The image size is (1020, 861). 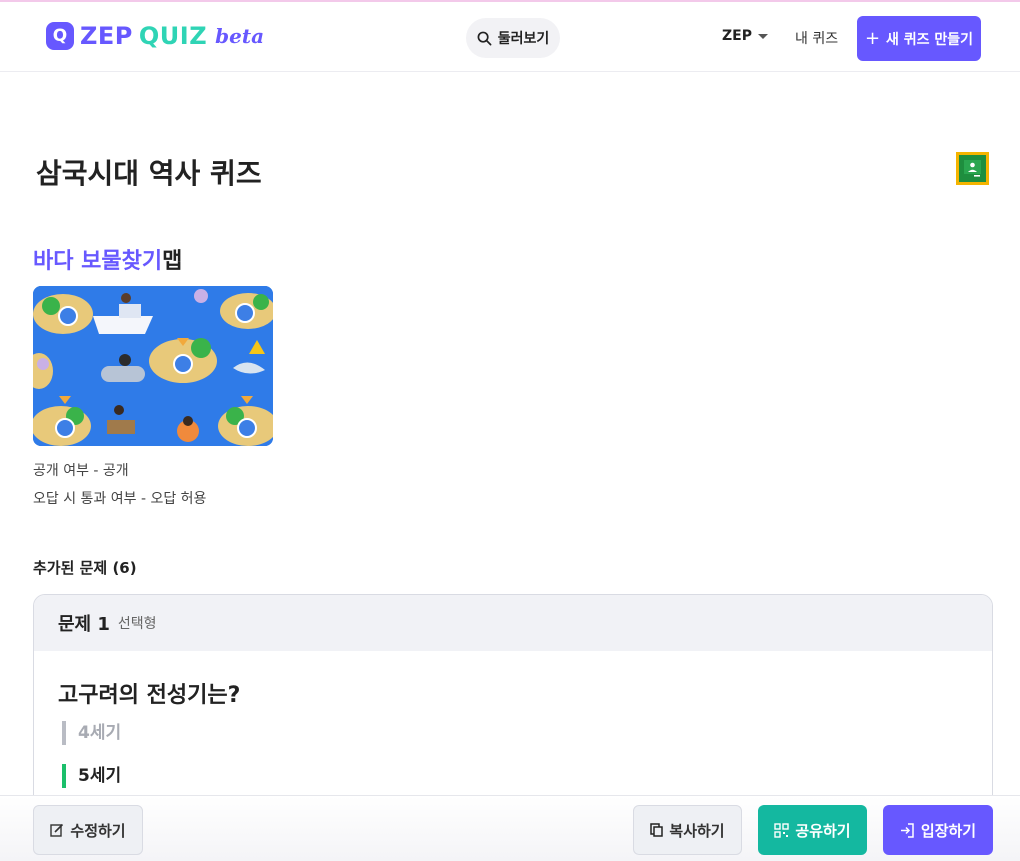 What do you see at coordinates (823, 830) in the screenshot?
I see `share-label: 공유하기` at bounding box center [823, 830].